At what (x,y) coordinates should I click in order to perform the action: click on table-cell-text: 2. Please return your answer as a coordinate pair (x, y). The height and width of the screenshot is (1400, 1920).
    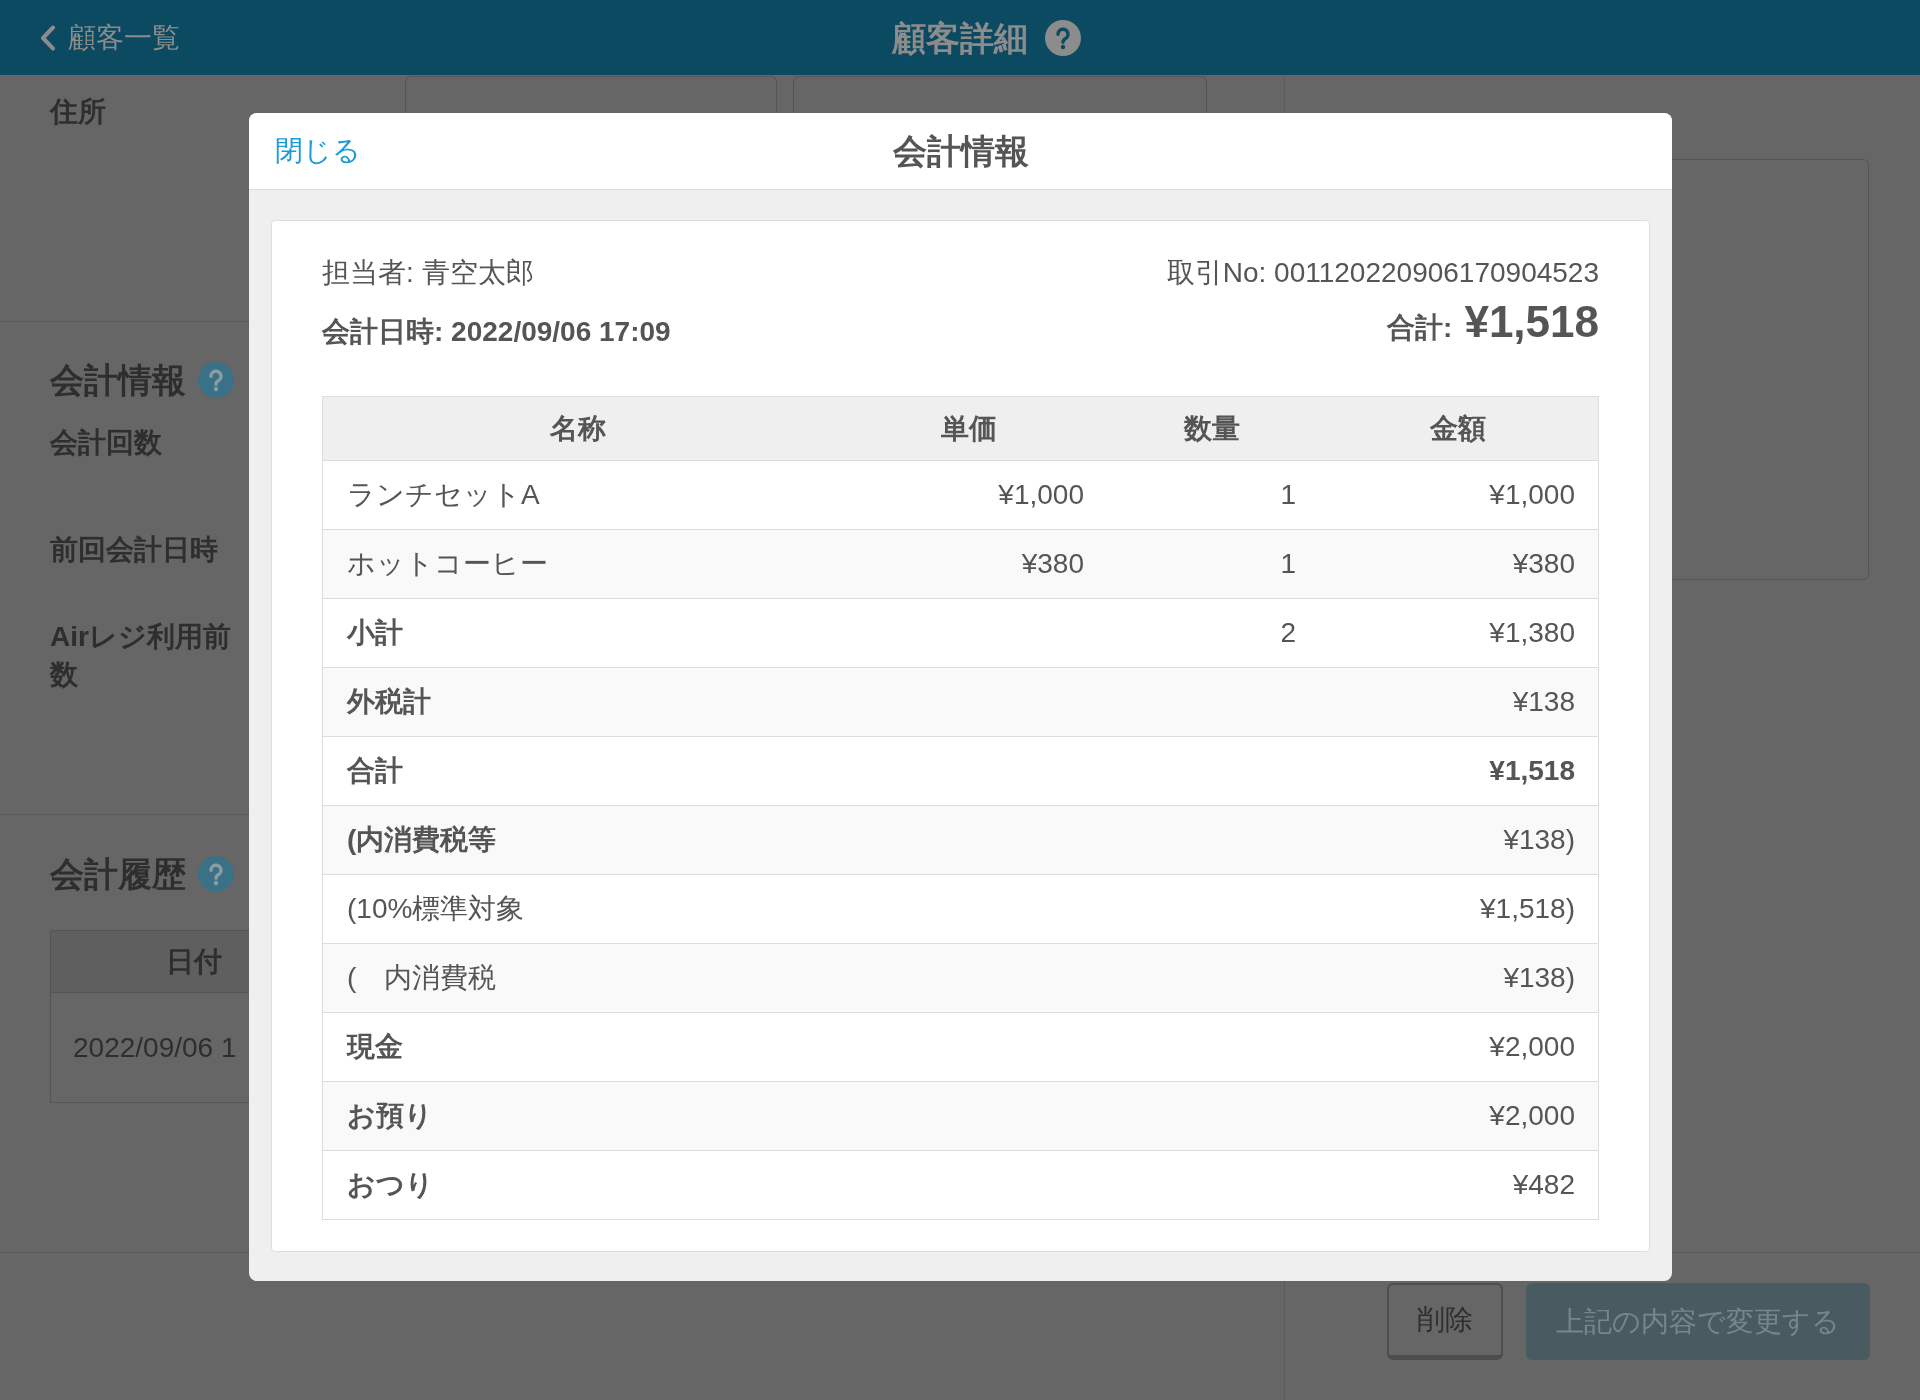
    Looking at the image, I should click on (1288, 633).